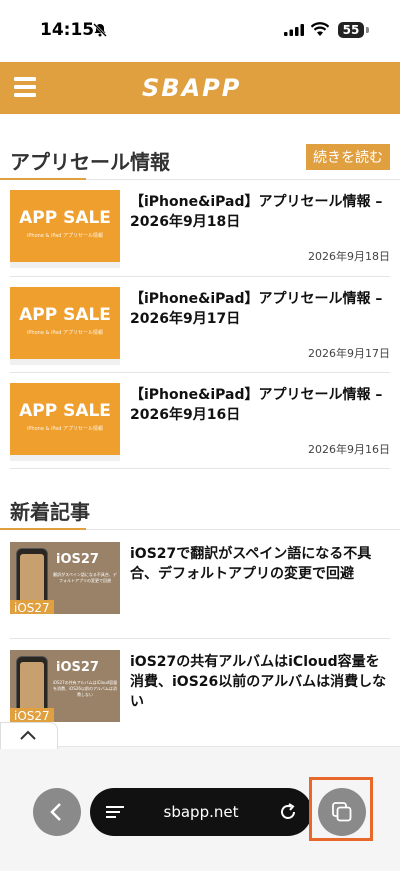 This screenshot has width=400, height=871. I want to click on battery-indicator: 55, so click(351, 30).